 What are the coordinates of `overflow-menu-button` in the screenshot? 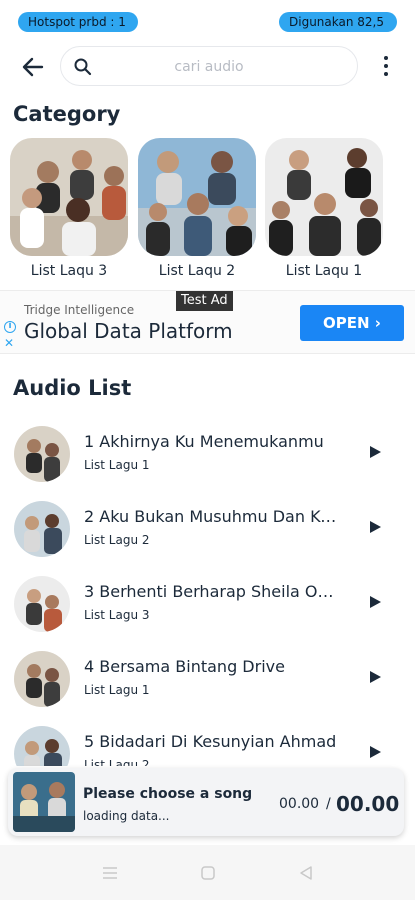 It's located at (387, 66).